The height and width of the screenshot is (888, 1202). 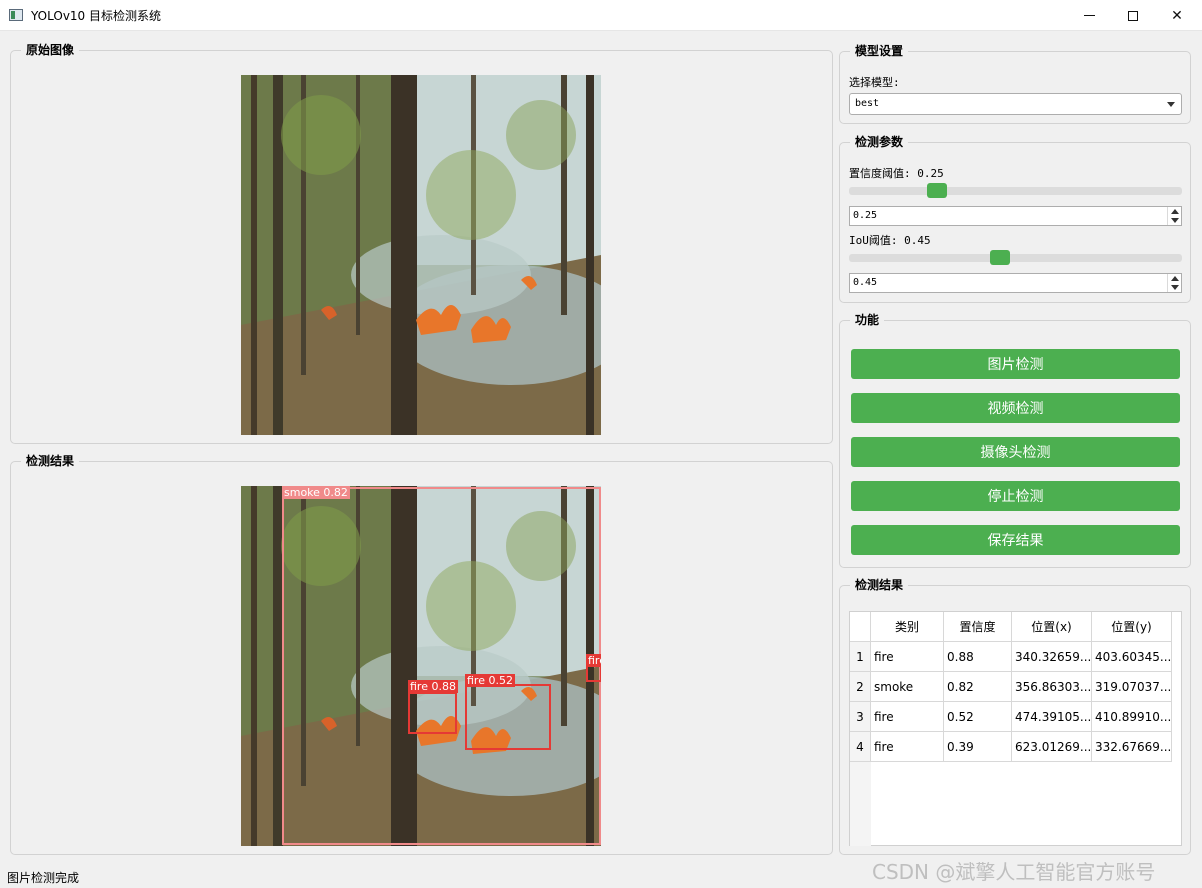 I want to click on confidence-spinbox-arrows, so click(x=1174, y=216).